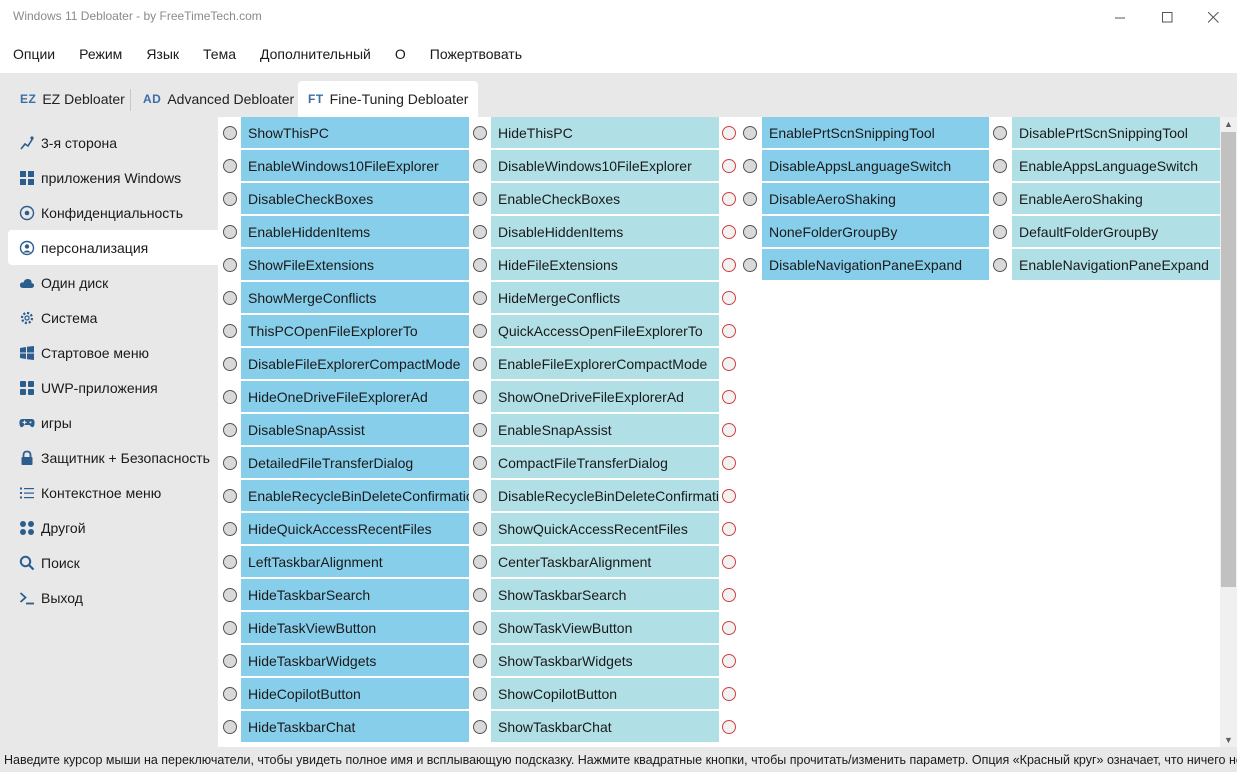 The image size is (1237, 772). Describe the element at coordinates (355, 495) in the screenshot. I see `tweak-button-on: EnableRecycleBinDeleteConfirmation` at that location.